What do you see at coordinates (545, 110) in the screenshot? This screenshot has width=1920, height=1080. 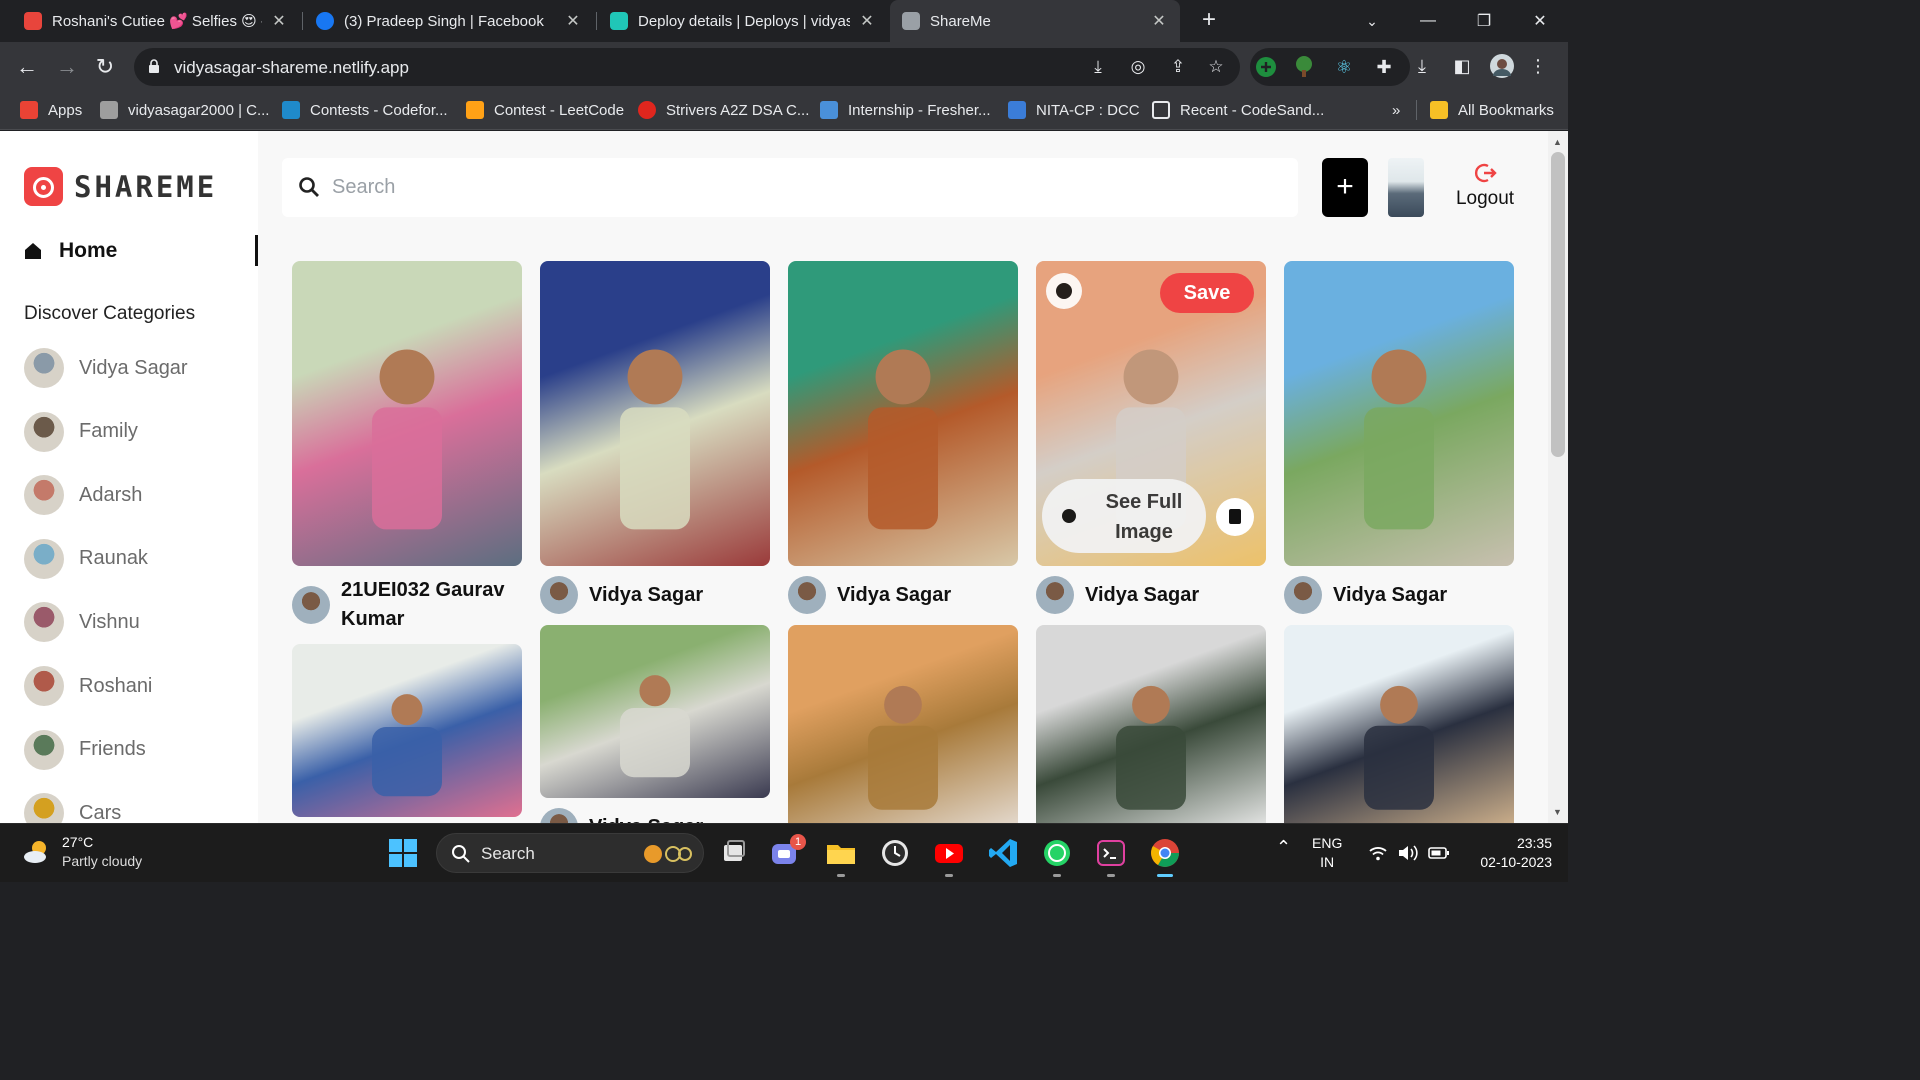 I see `bookmark-item: Contest - LeetCode` at bounding box center [545, 110].